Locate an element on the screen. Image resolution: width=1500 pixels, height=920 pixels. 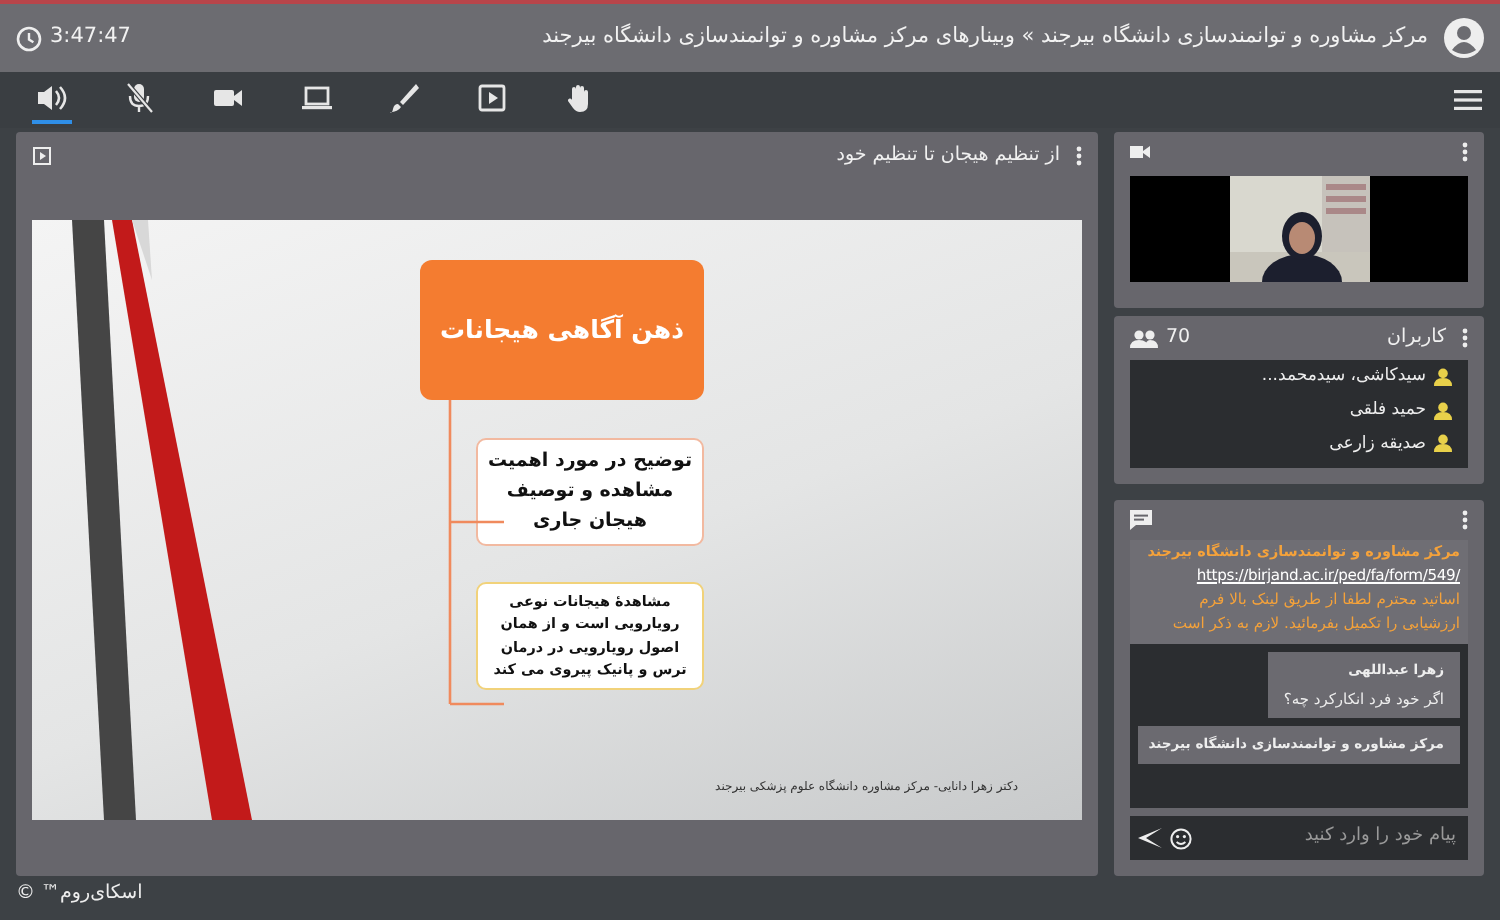
avatar-icon is located at coordinates (1464, 38).